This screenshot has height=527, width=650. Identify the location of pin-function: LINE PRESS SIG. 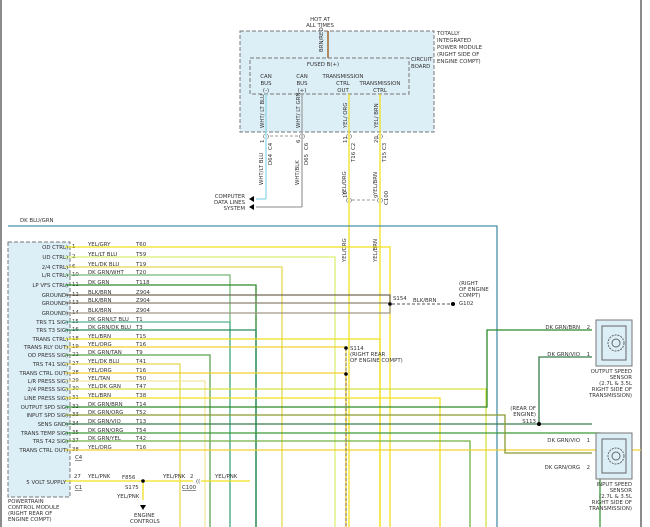
(45, 399).